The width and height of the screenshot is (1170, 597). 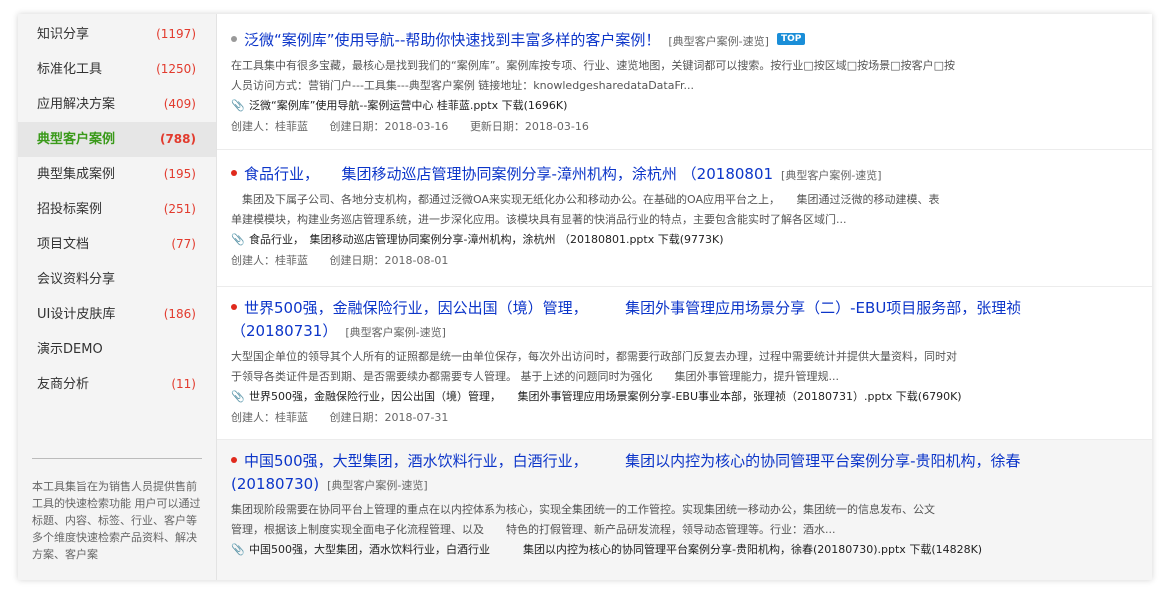 What do you see at coordinates (63, 34) in the screenshot?
I see `sidebar-item-label: 知识分享` at bounding box center [63, 34].